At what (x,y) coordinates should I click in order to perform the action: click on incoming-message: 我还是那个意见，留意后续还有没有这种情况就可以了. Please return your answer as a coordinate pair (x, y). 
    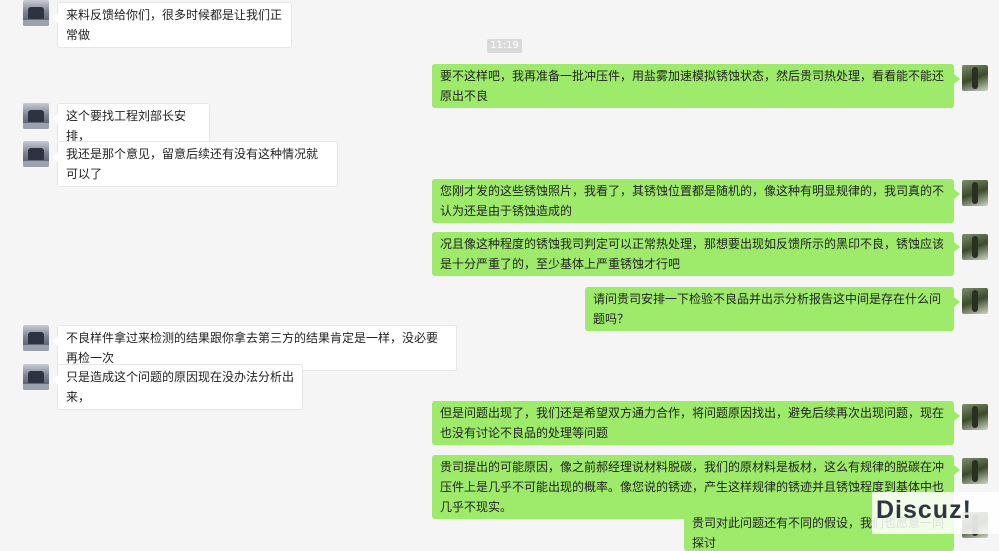
    Looking at the image, I should click on (195, 164).